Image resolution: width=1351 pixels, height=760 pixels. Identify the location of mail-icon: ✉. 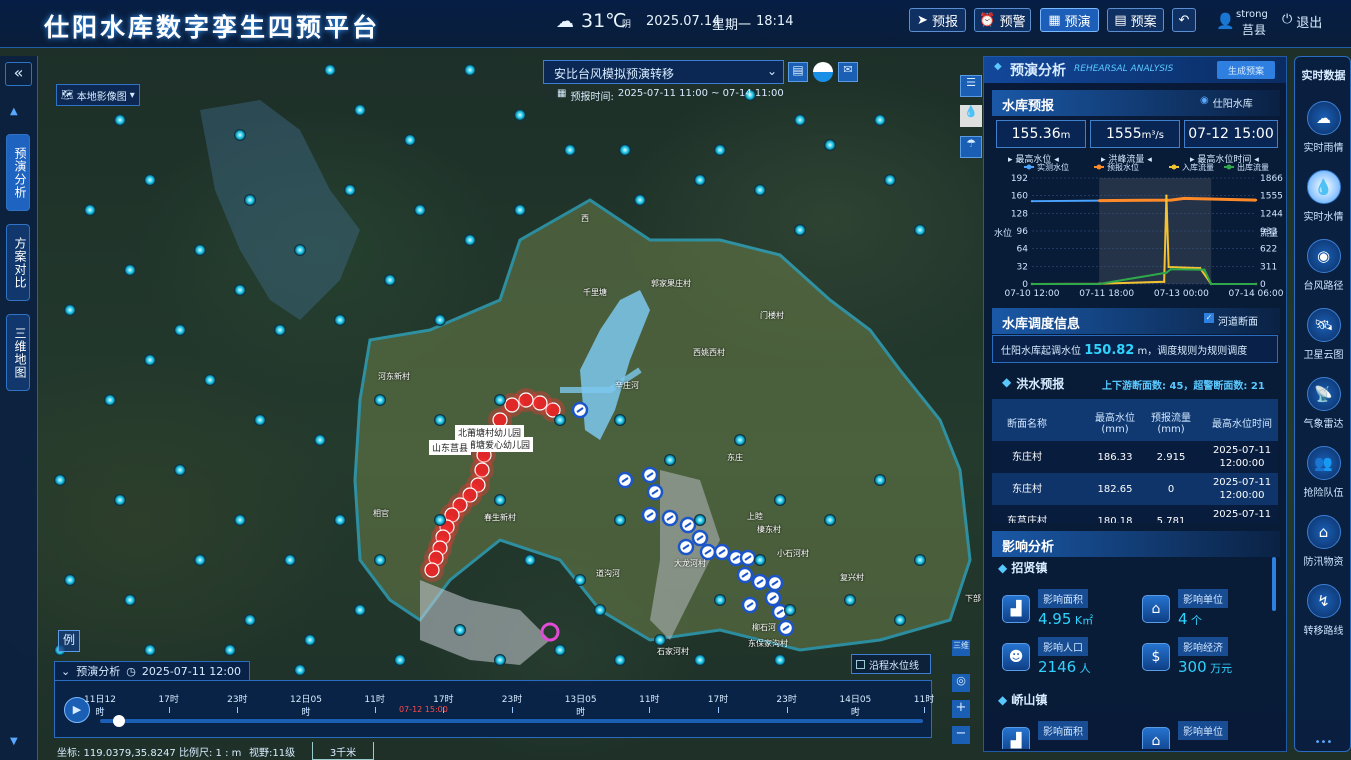
(848, 72).